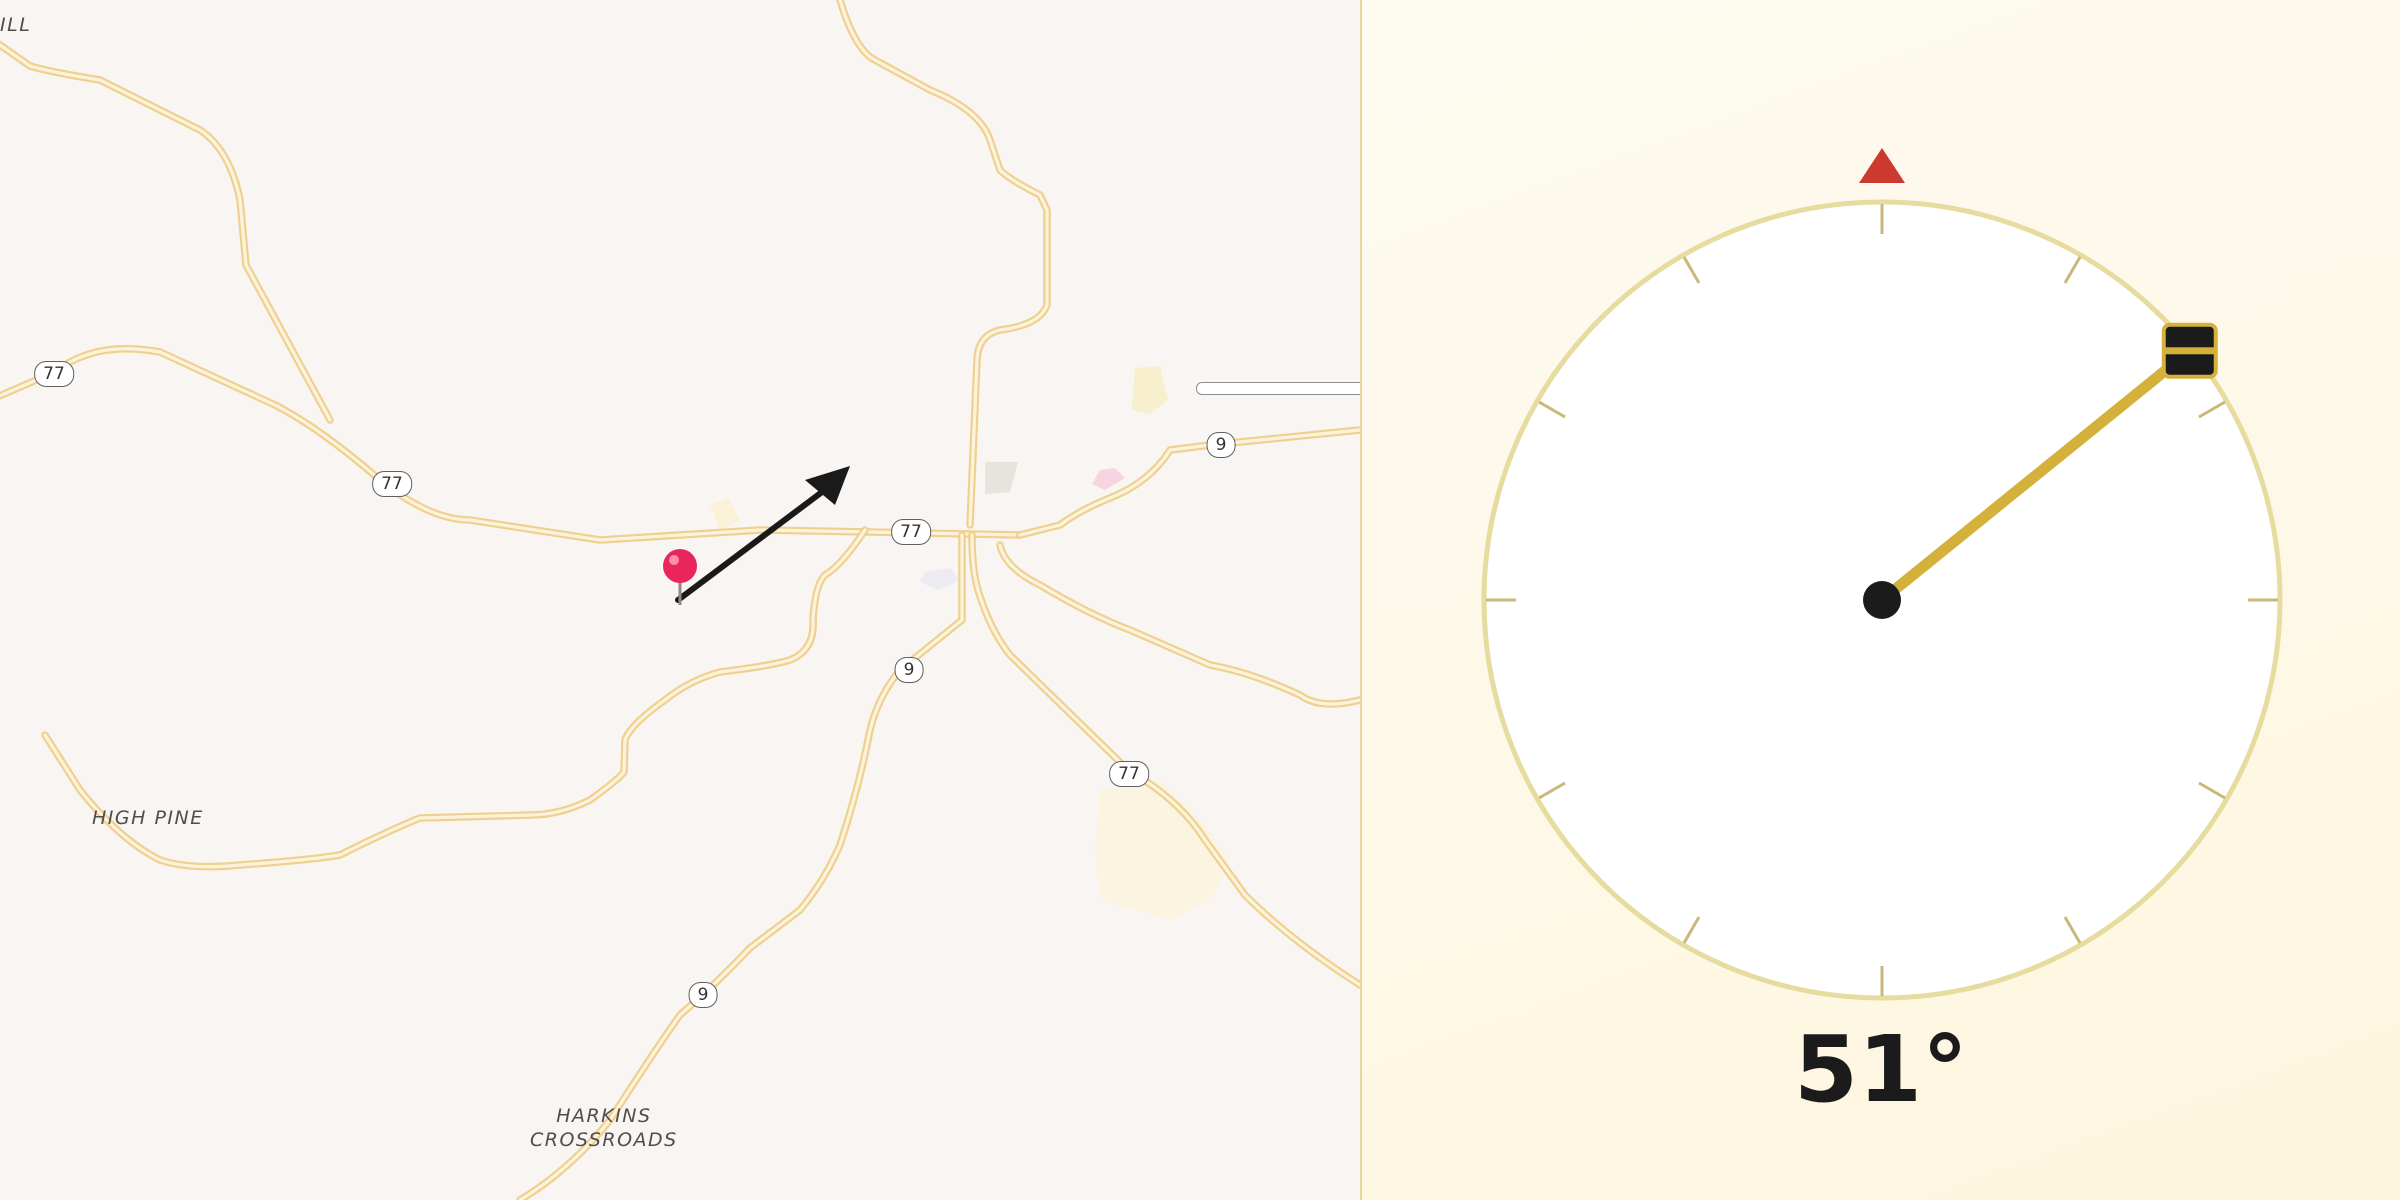 This screenshot has width=2400, height=1200. Describe the element at coordinates (1881, 1069) in the screenshot. I see `heading-readout: 51°` at that location.